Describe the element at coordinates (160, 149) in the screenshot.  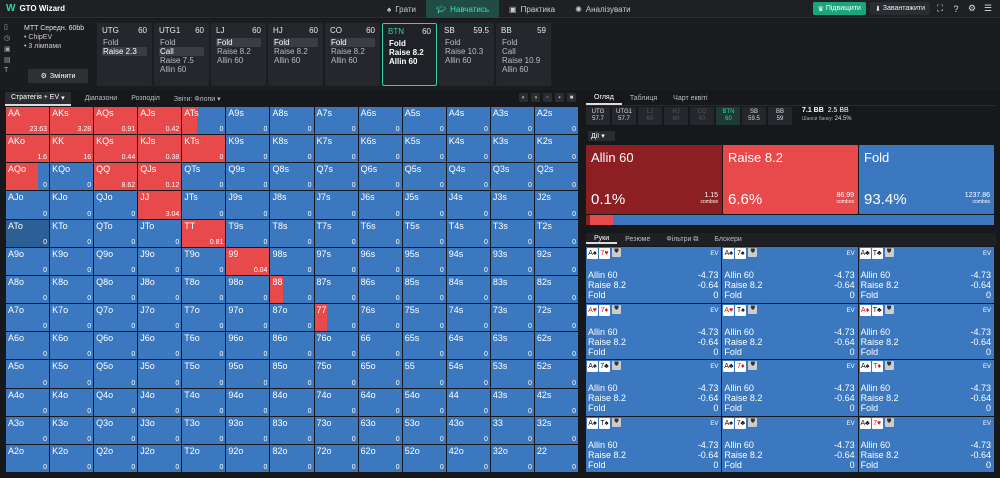
I see `hand-cell: KJs 0.38` at that location.